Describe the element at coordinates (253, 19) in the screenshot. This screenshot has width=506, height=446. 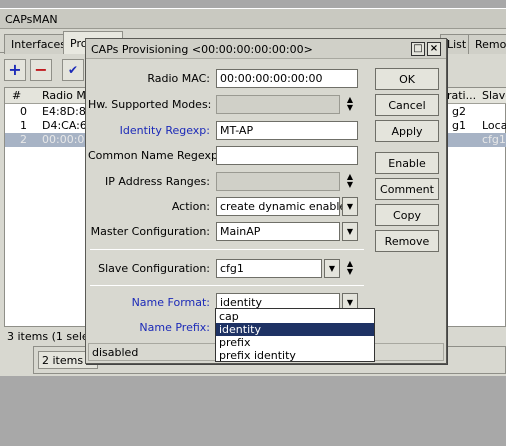
I see `capsman-title: CAPsMAN` at that location.